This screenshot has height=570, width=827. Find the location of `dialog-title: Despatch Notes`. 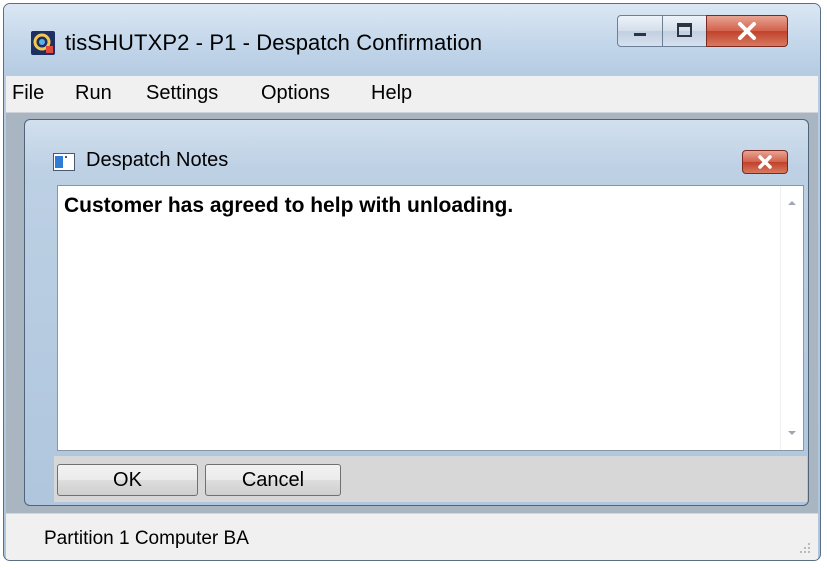

dialog-title: Despatch Notes is located at coordinates (157, 160).